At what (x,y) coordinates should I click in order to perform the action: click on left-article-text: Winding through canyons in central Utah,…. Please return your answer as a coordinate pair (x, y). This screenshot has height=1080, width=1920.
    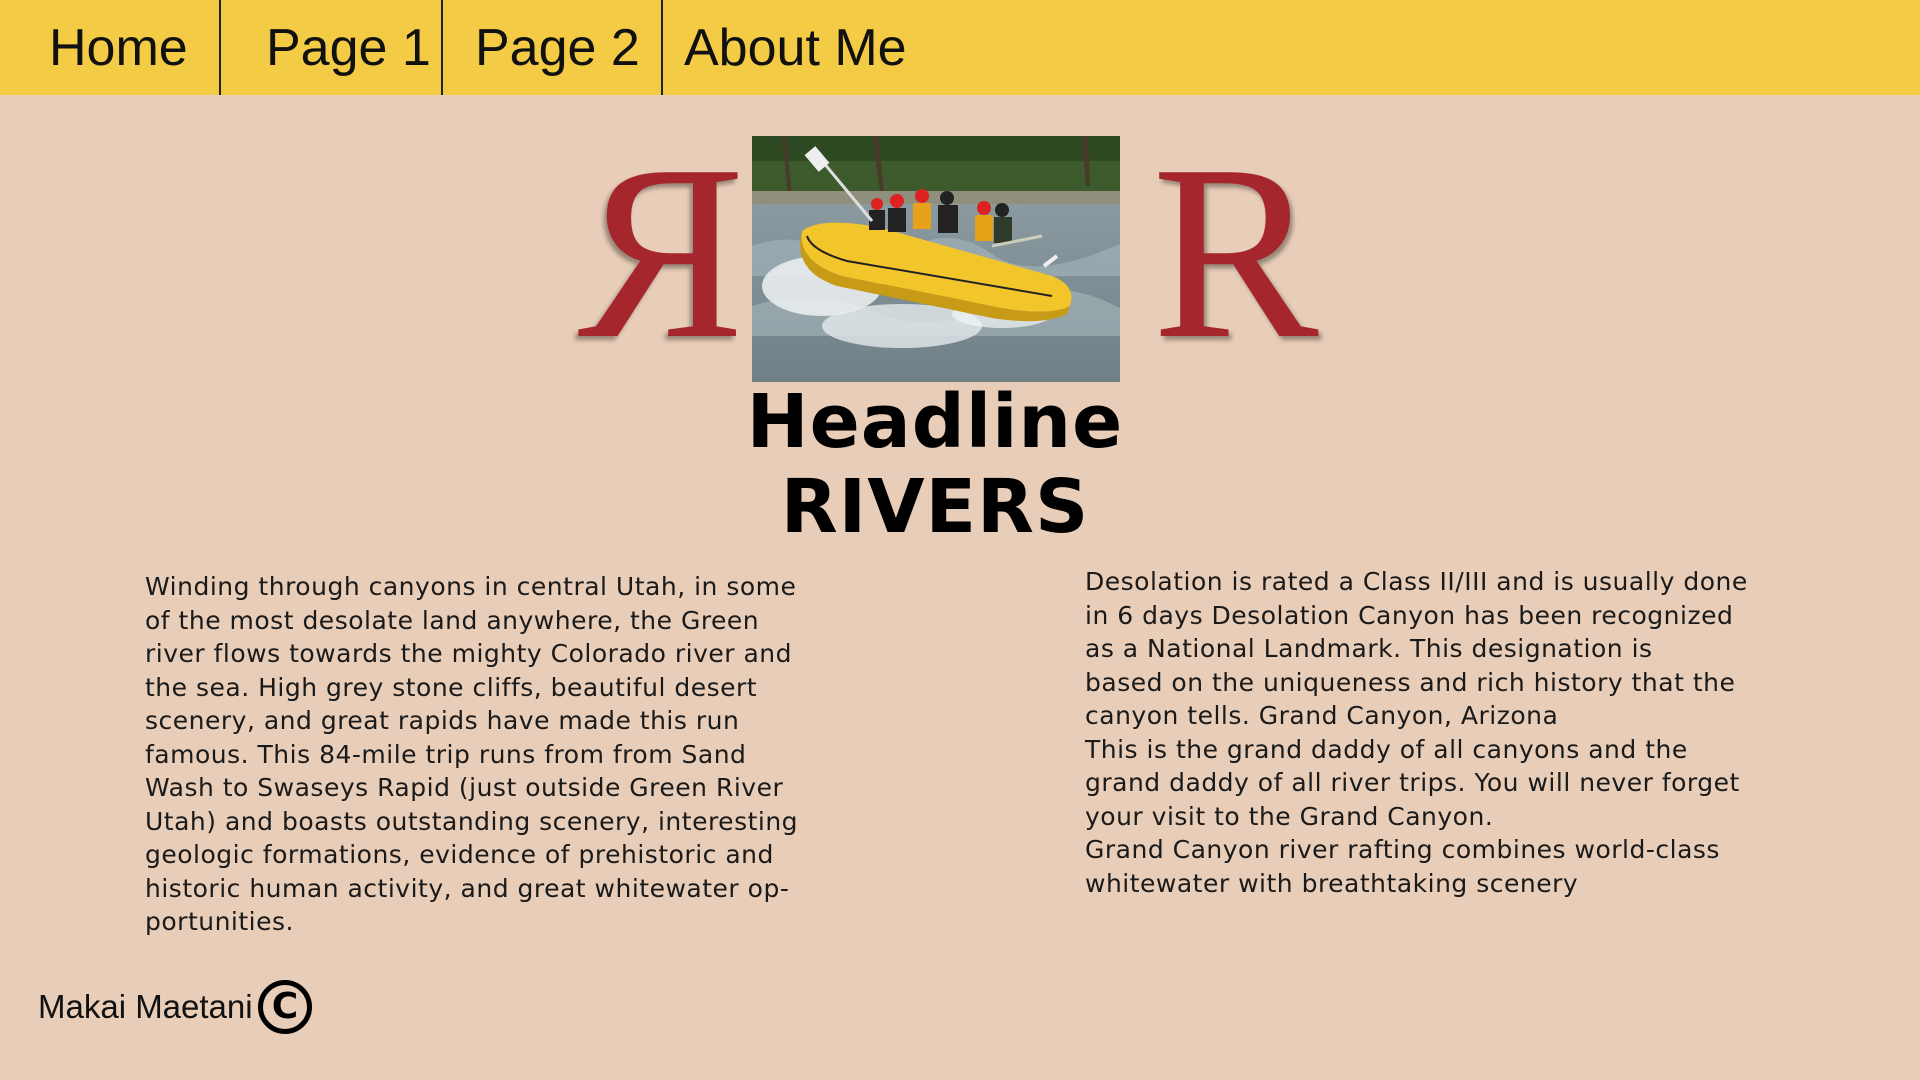
    Looking at the image, I should click on (472, 754).